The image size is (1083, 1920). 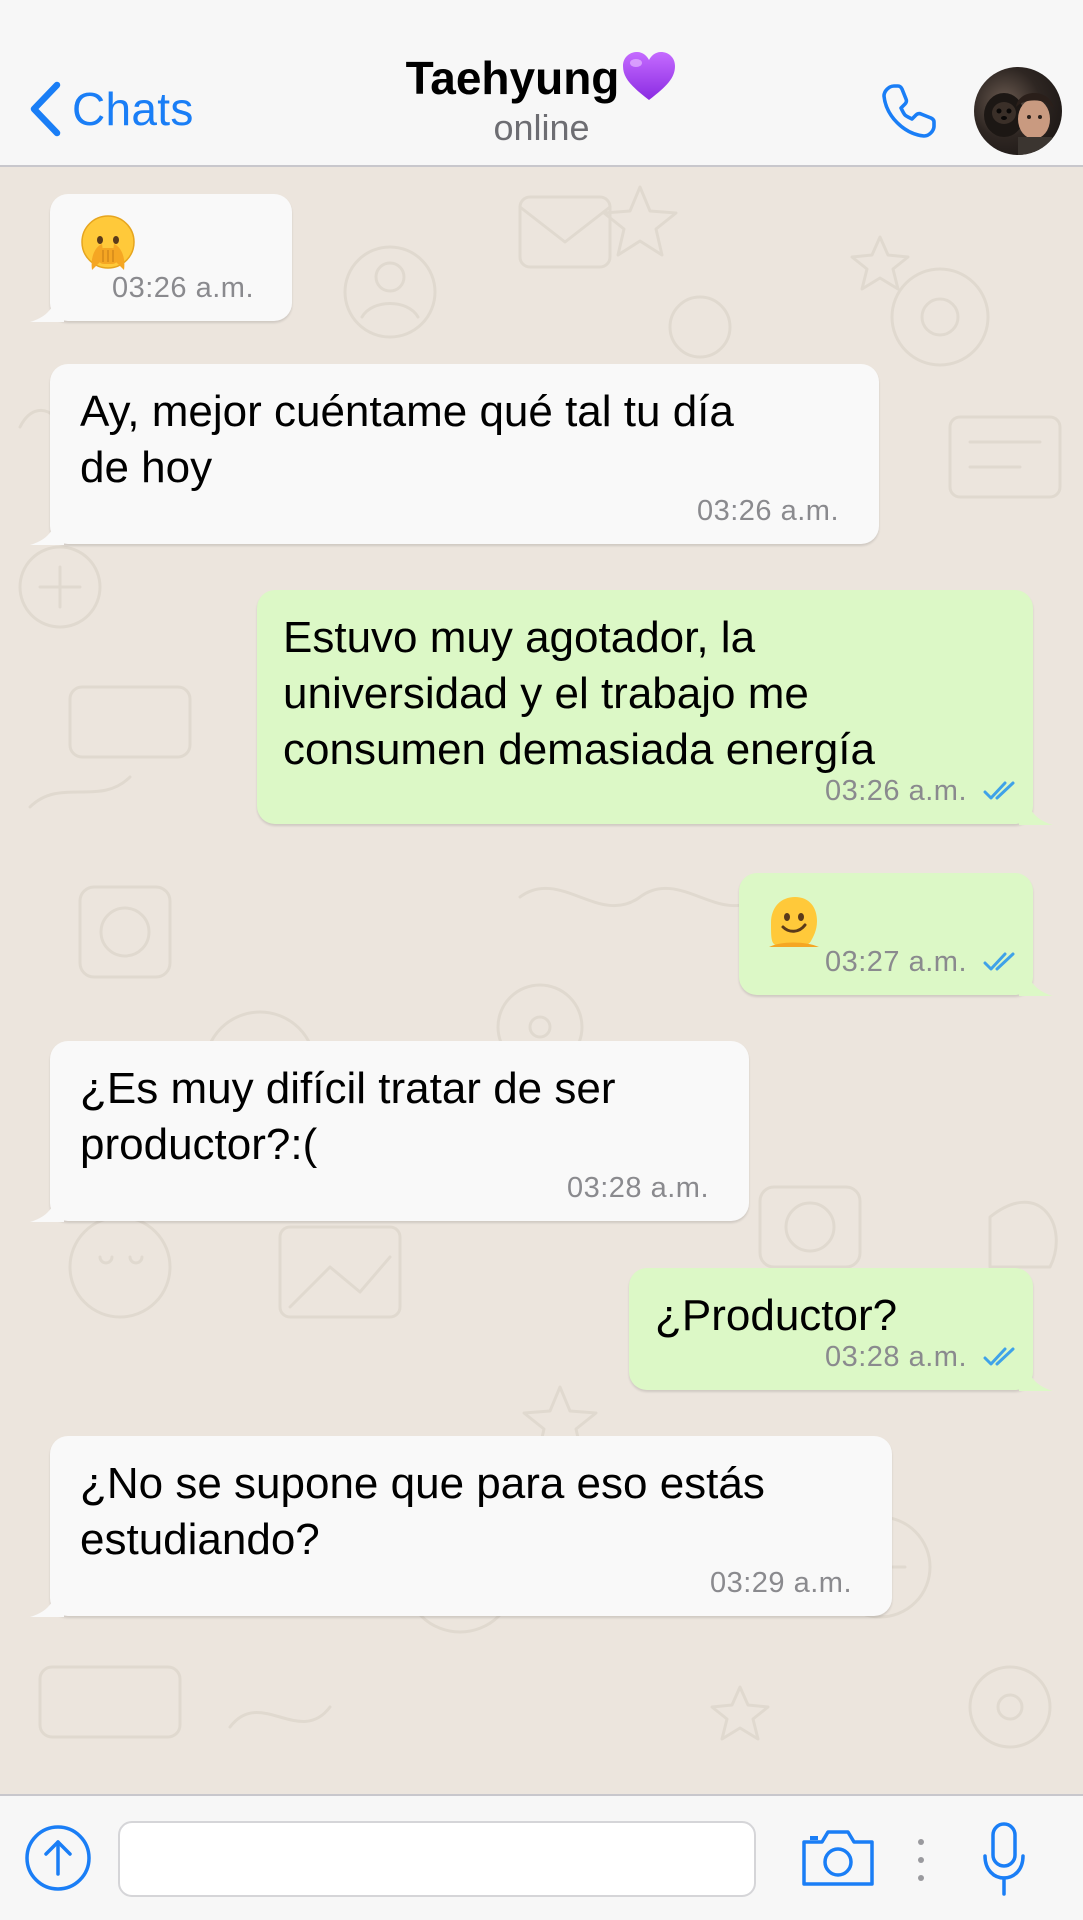 I want to click on contact-status: online, so click(x=541, y=127).